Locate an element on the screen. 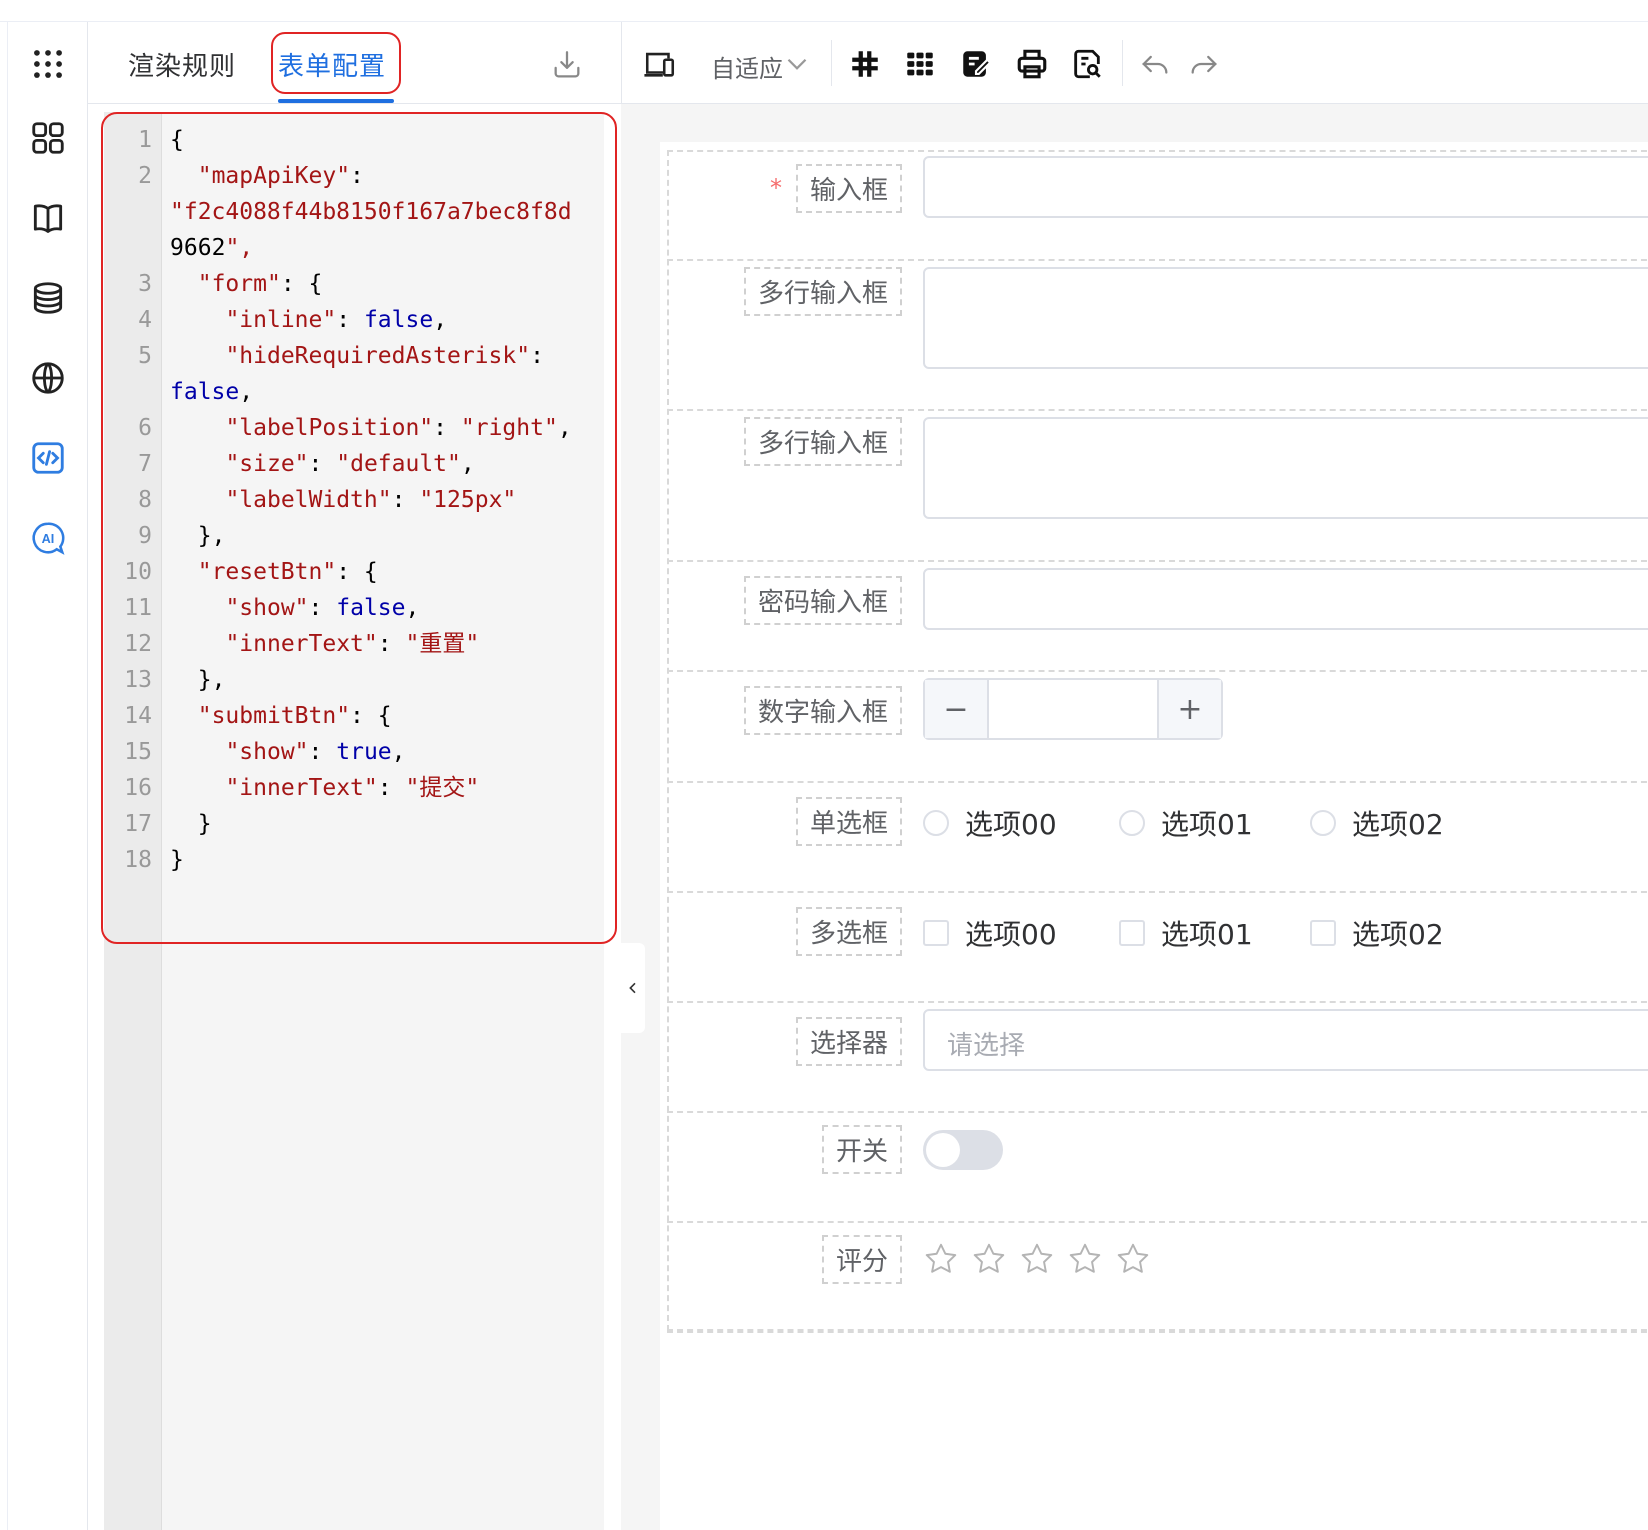 The width and height of the screenshot is (1648, 1530). number-stepper: − + is located at coordinates (1073, 709).